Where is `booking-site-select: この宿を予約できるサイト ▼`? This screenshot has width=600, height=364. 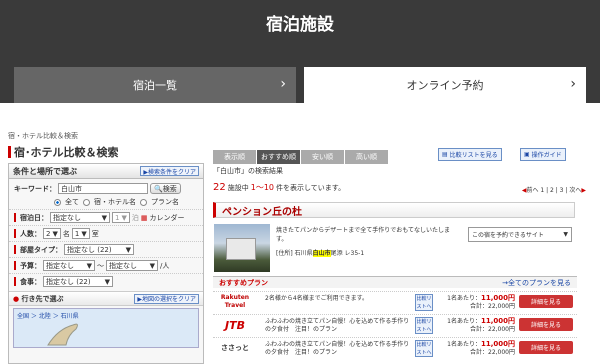
booking-site-select: この宿を予約できるサイト ▼ is located at coordinates (520, 234).